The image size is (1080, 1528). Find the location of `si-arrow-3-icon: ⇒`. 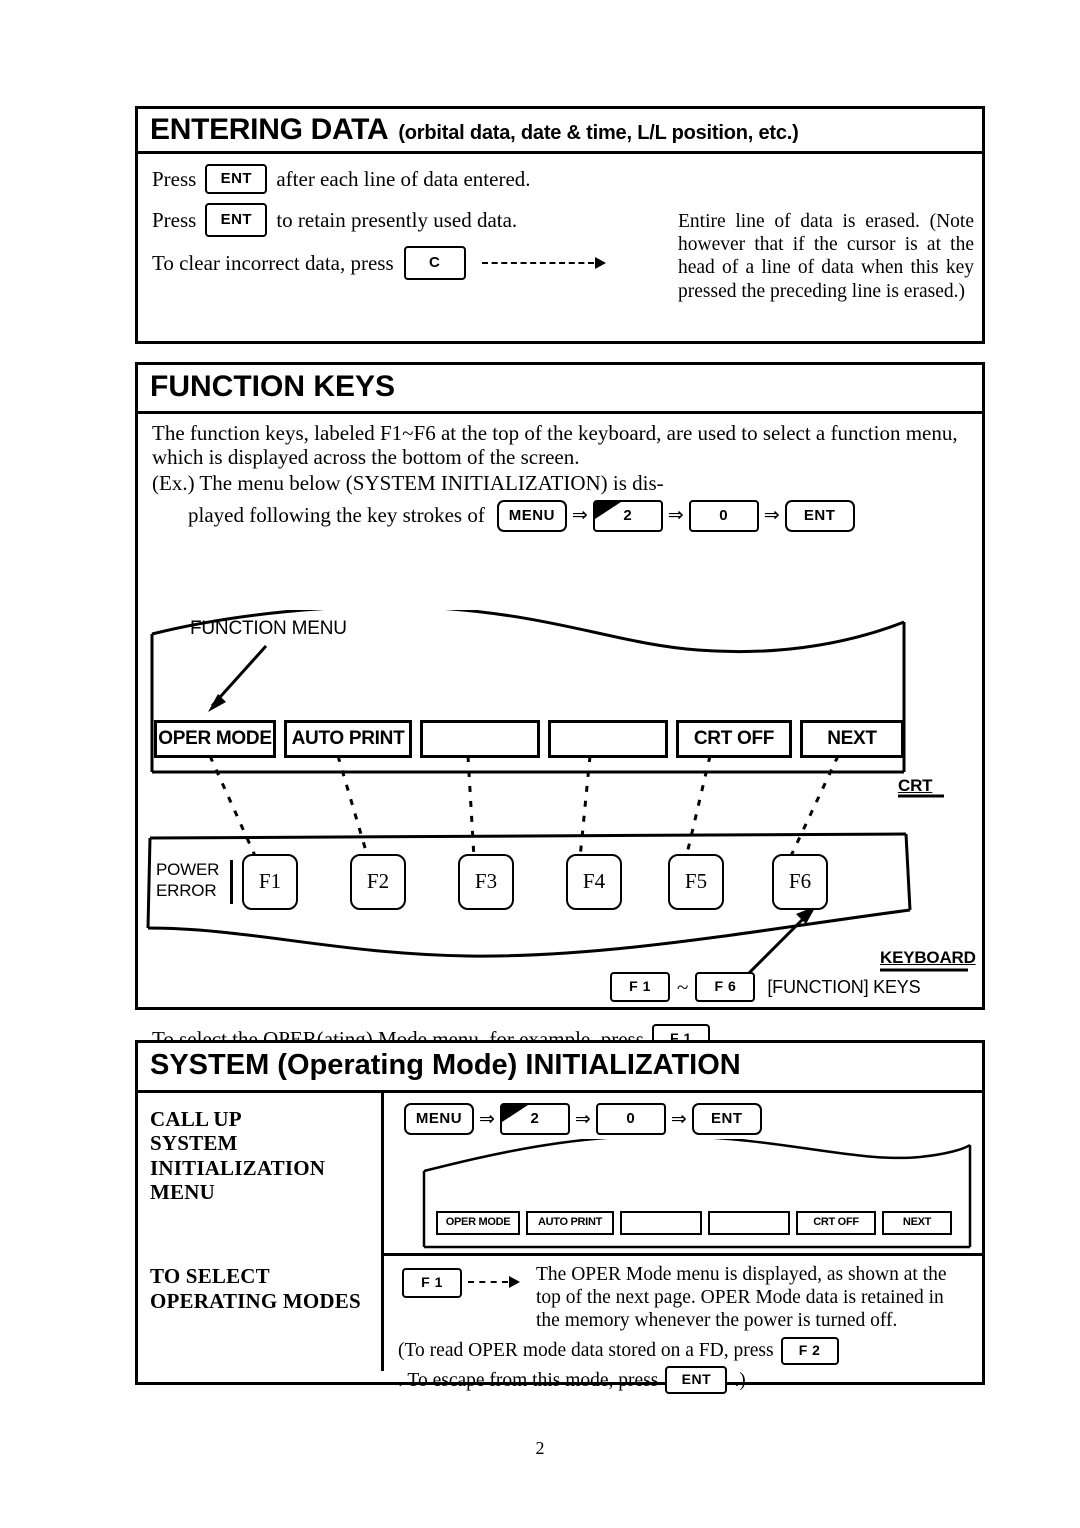

si-arrow-3-icon: ⇒ is located at coordinates (678, 1118).